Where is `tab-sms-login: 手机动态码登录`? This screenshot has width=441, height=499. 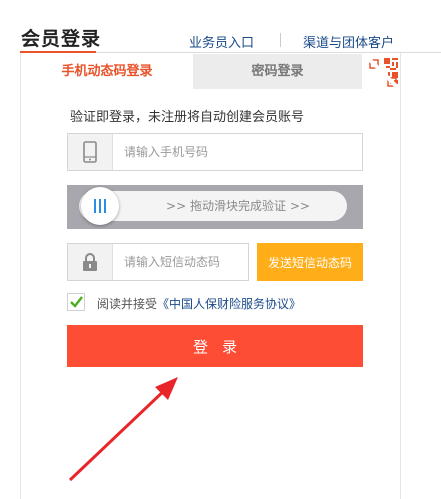
tab-sms-login: 手机动态码登录 is located at coordinates (107, 71).